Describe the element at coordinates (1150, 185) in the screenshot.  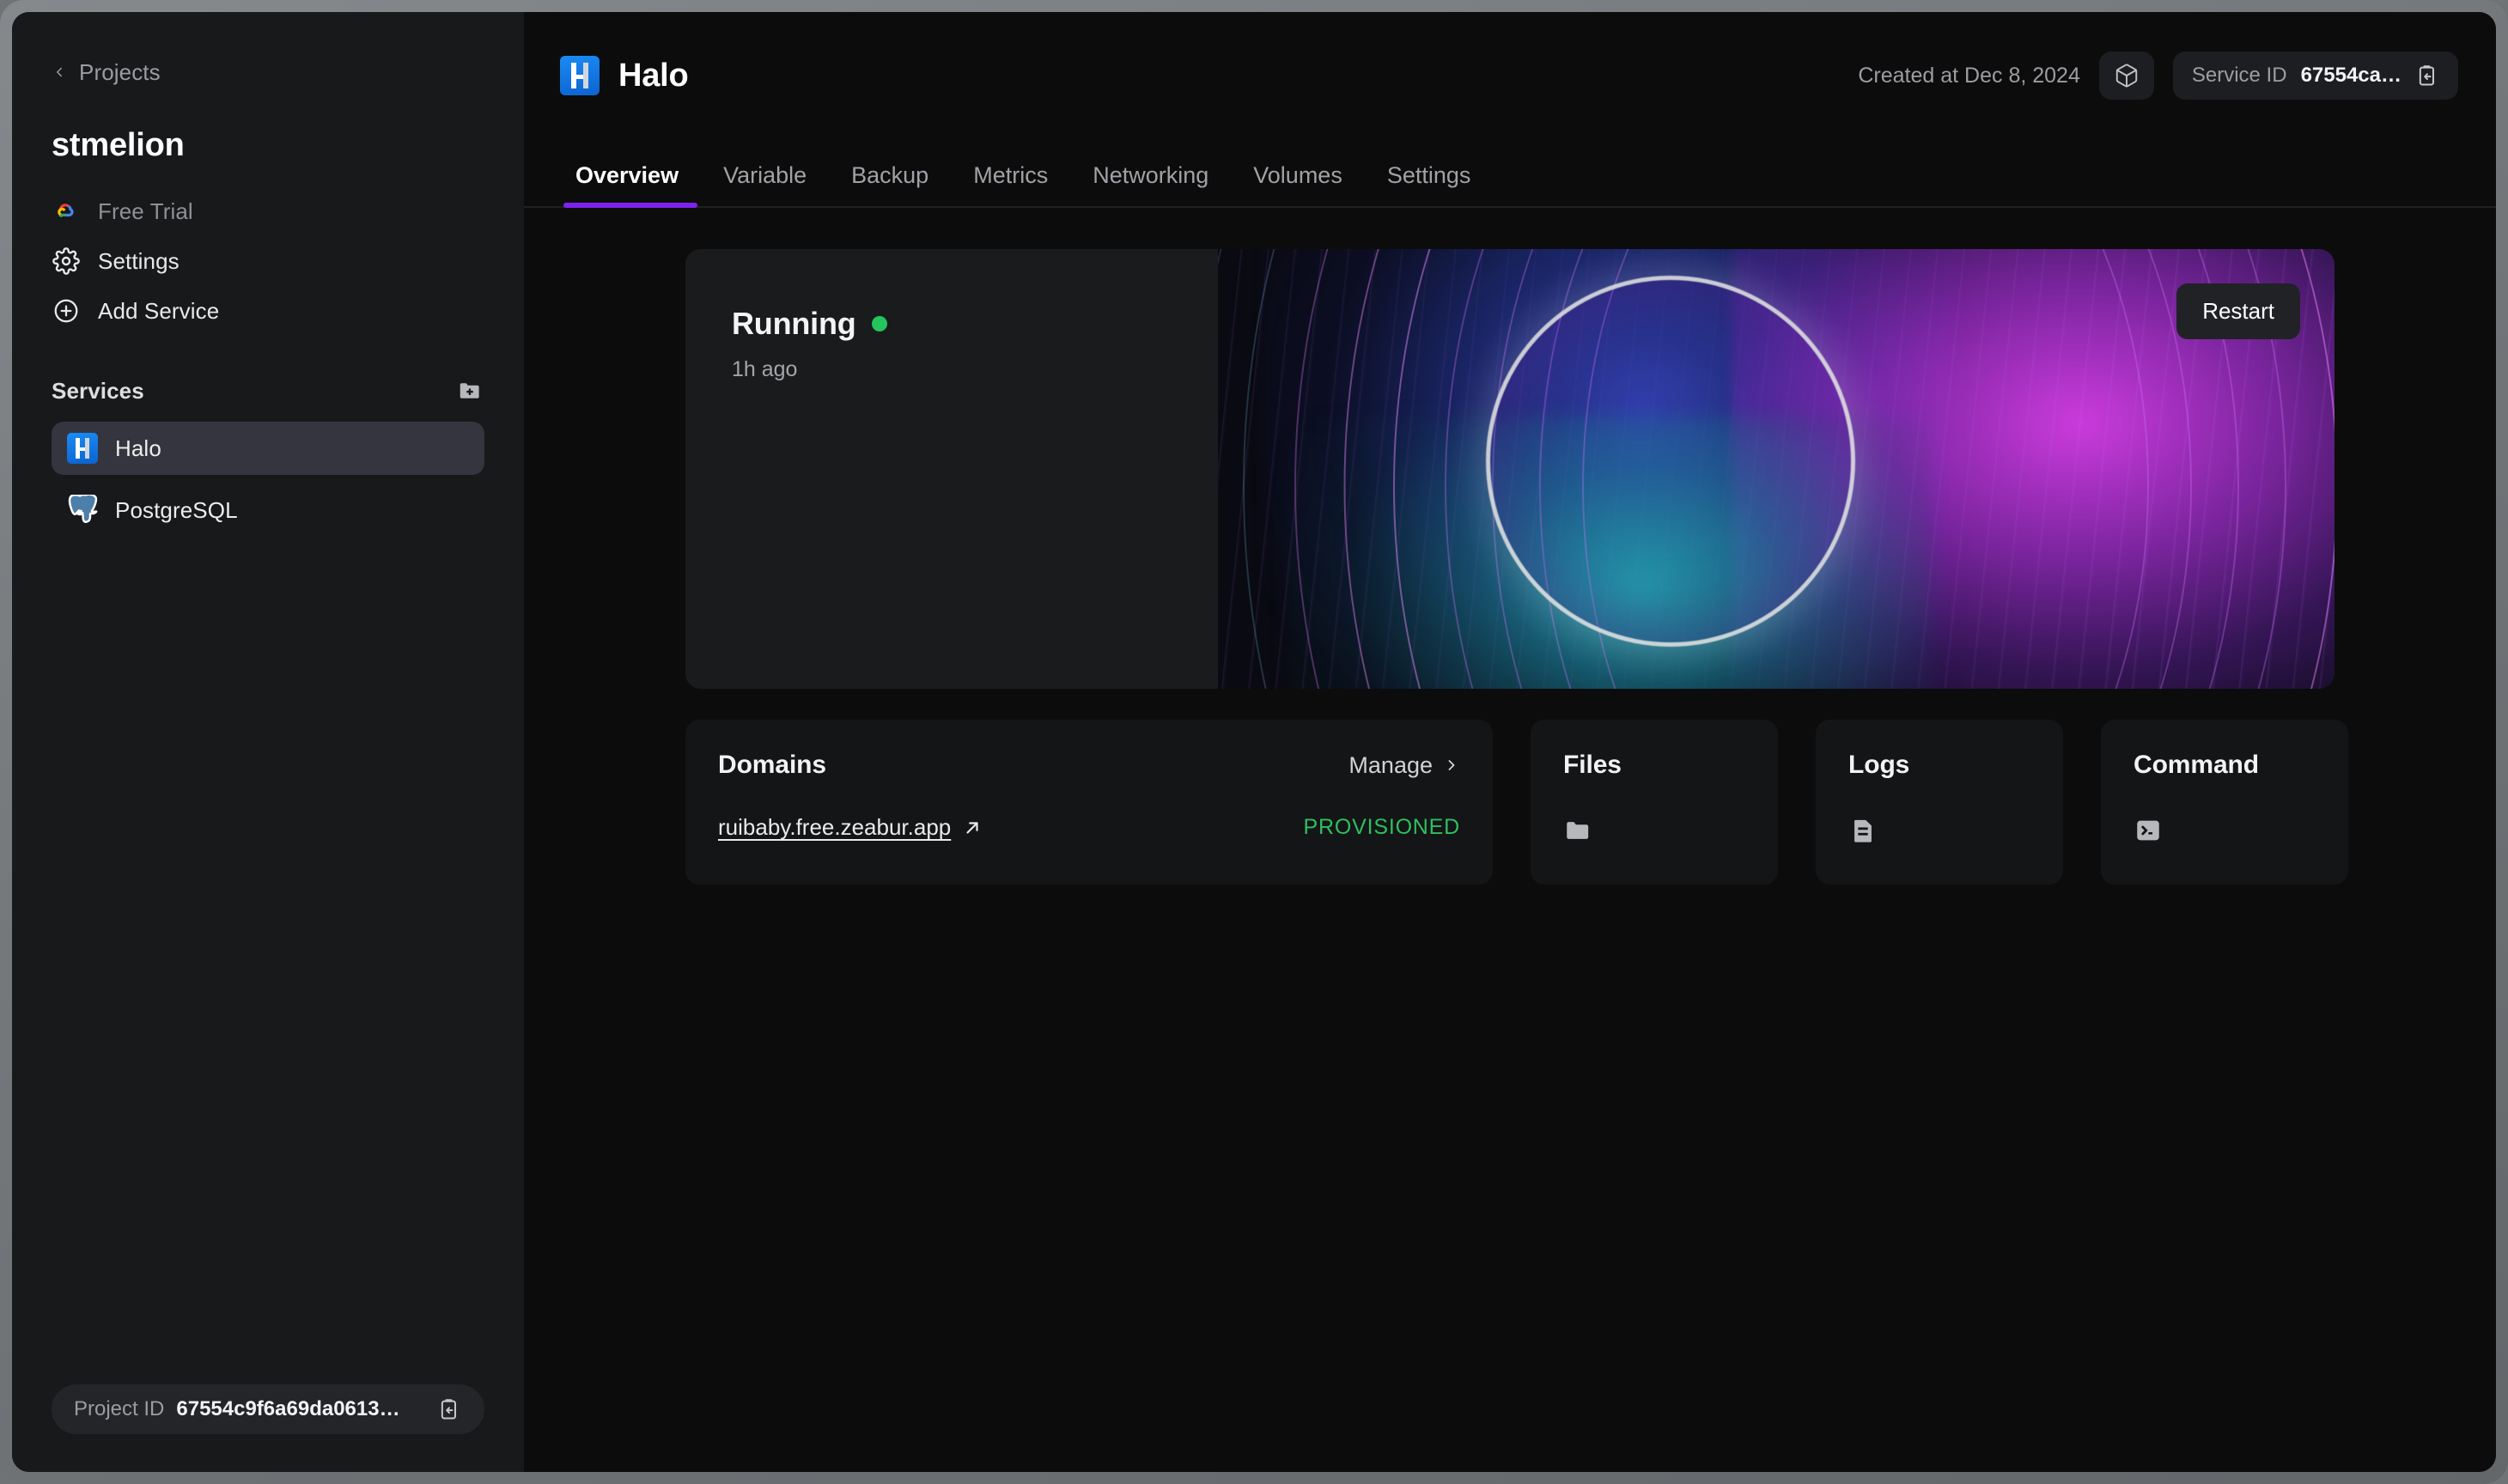
I see `tab-networking: Networking` at that location.